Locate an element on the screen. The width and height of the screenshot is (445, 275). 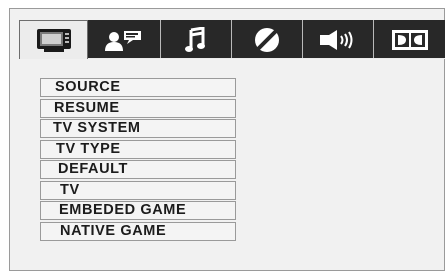
menu-item-label: DEFAULT is located at coordinates (93, 169).